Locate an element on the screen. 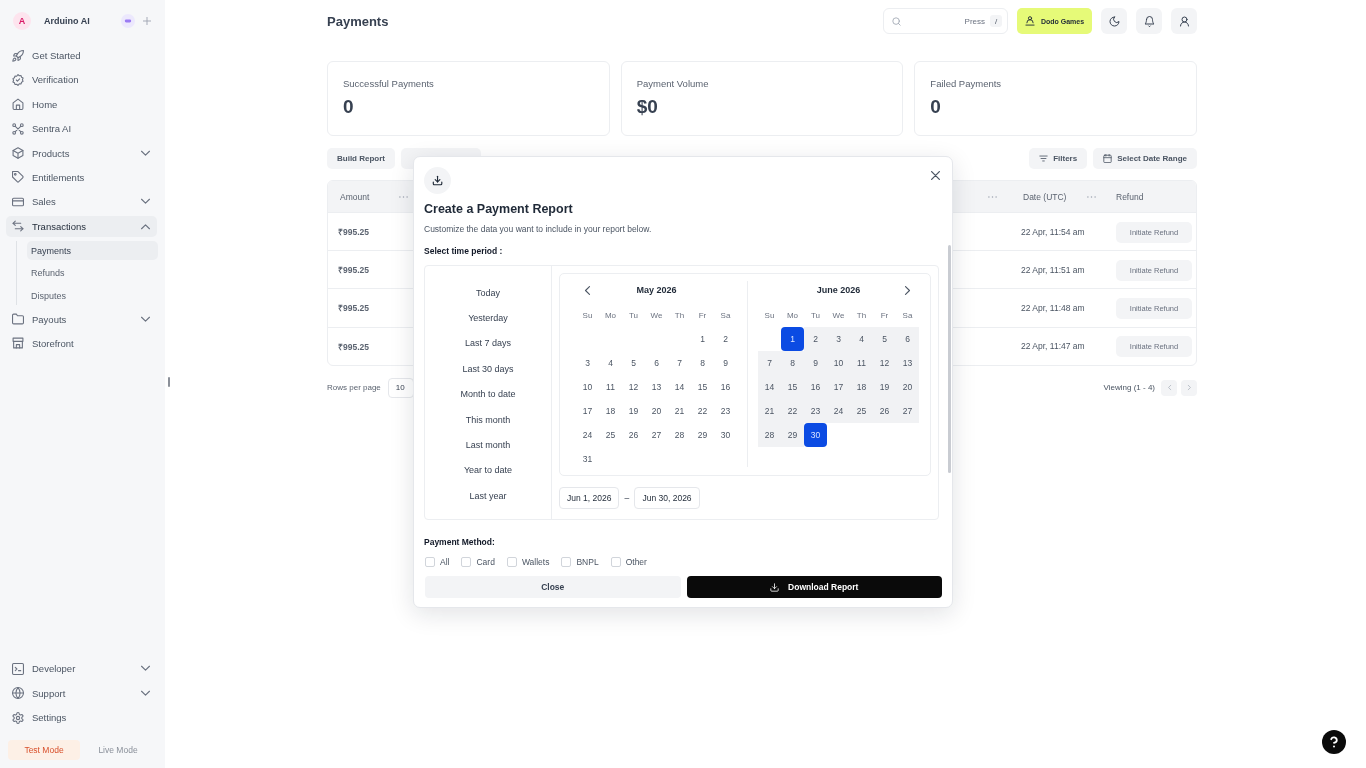  calendar-day: 28 is located at coordinates (679, 435).